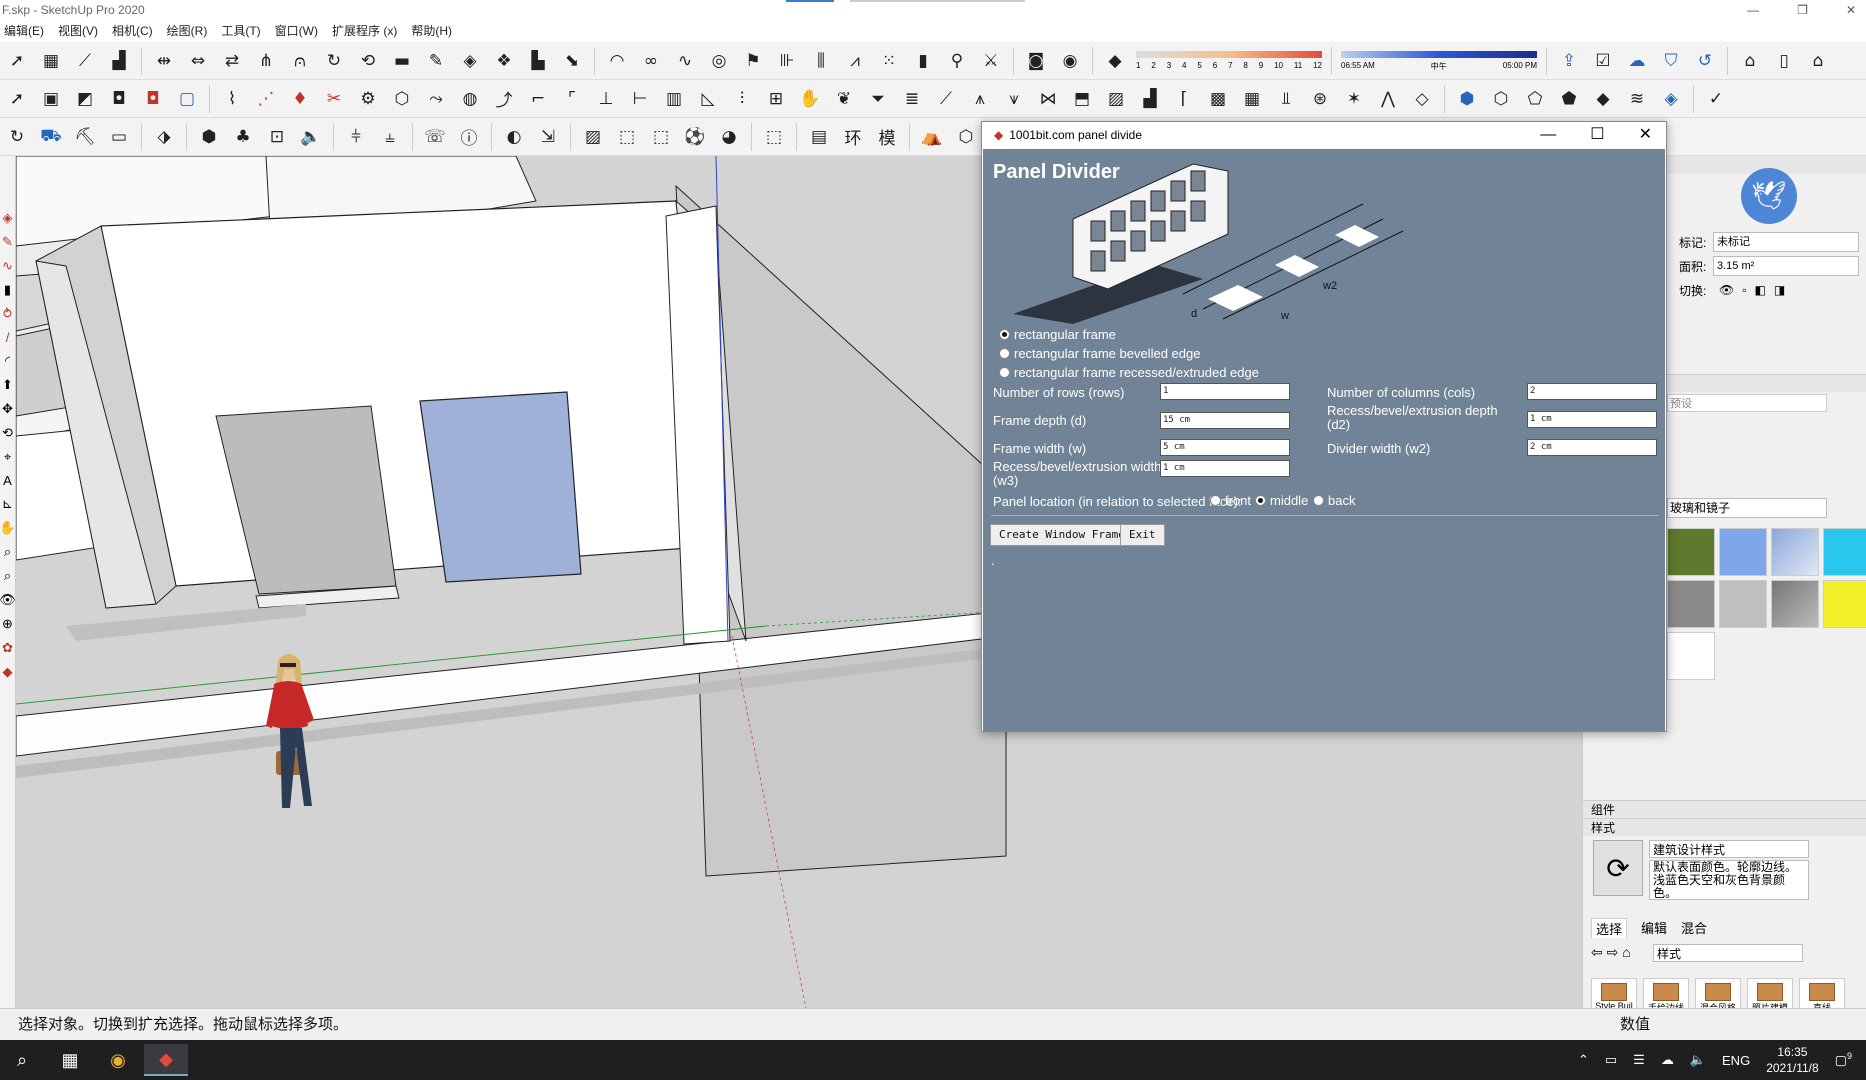 Image resolution: width=1866 pixels, height=1080 pixels. I want to click on extrude-icon: ⬒, so click(1082, 99).